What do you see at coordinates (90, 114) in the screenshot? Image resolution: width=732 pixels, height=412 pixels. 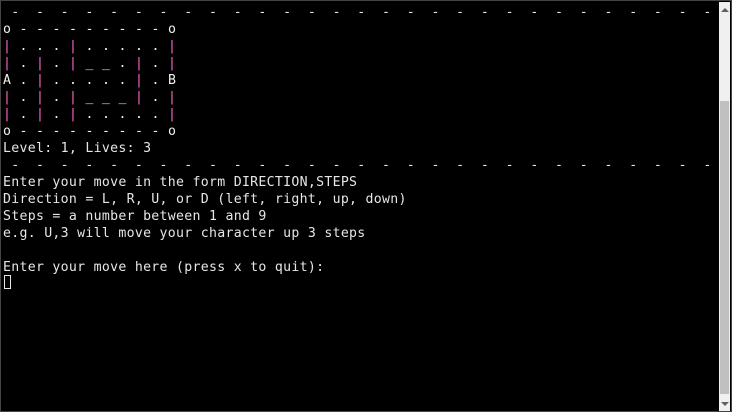 I see `maze-row-5: | . | . | . . . . . |` at bounding box center [90, 114].